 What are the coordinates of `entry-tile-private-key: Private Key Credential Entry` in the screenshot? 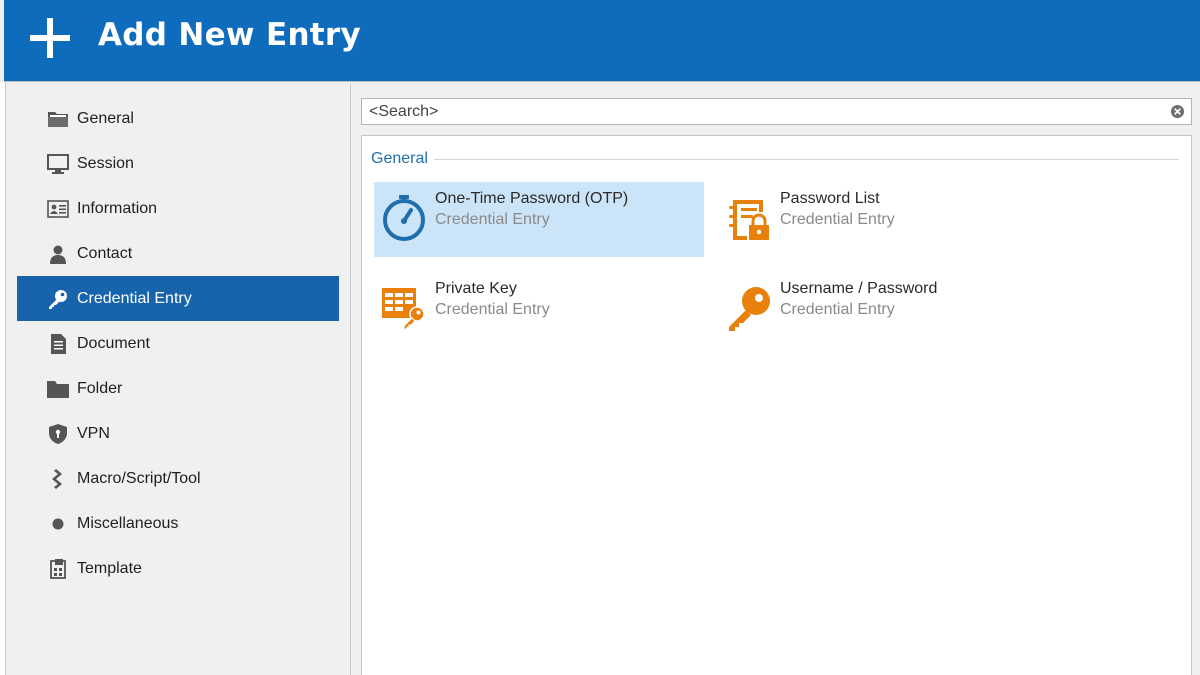 It's located at (539, 309).